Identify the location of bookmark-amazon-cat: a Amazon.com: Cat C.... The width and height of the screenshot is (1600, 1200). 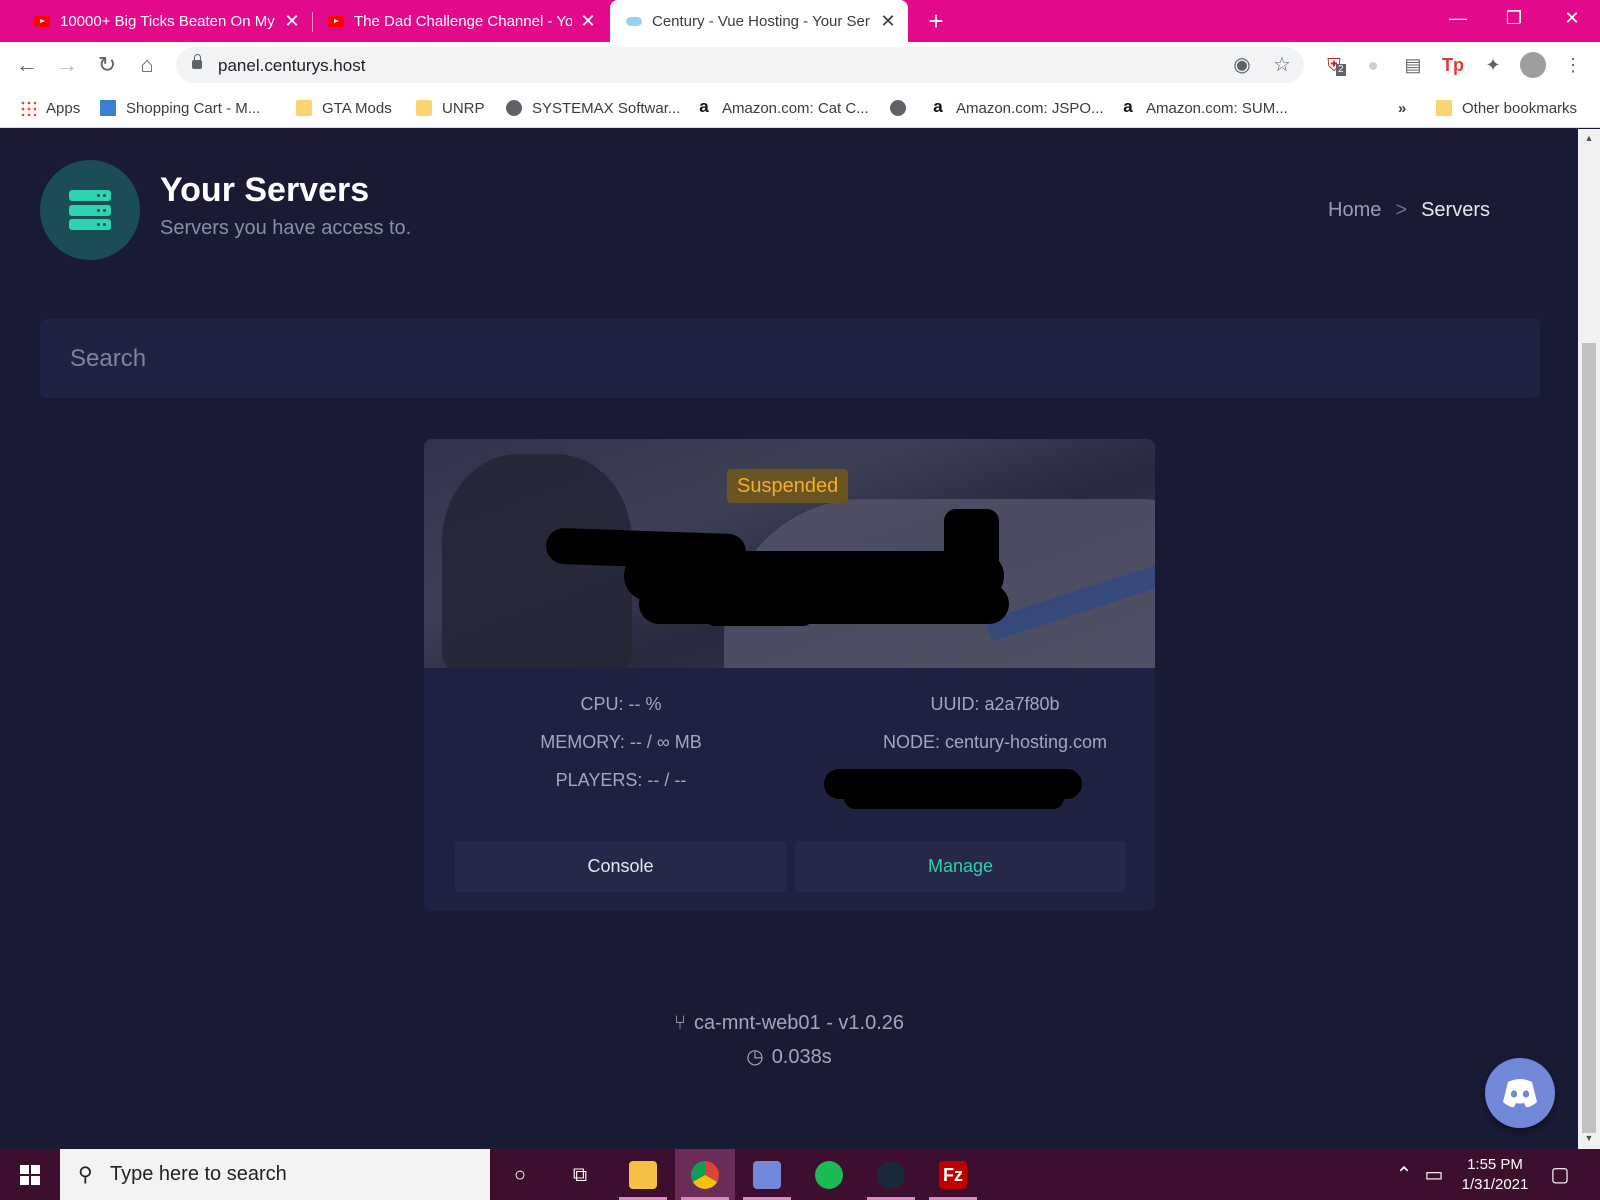
(782, 108).